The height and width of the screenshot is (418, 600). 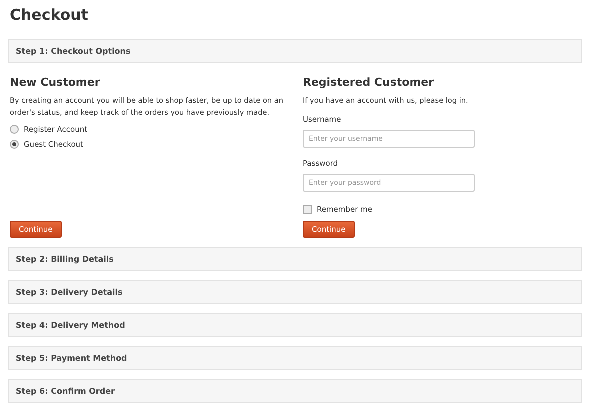 What do you see at coordinates (307, 209) in the screenshot?
I see `checkbox` at bounding box center [307, 209].